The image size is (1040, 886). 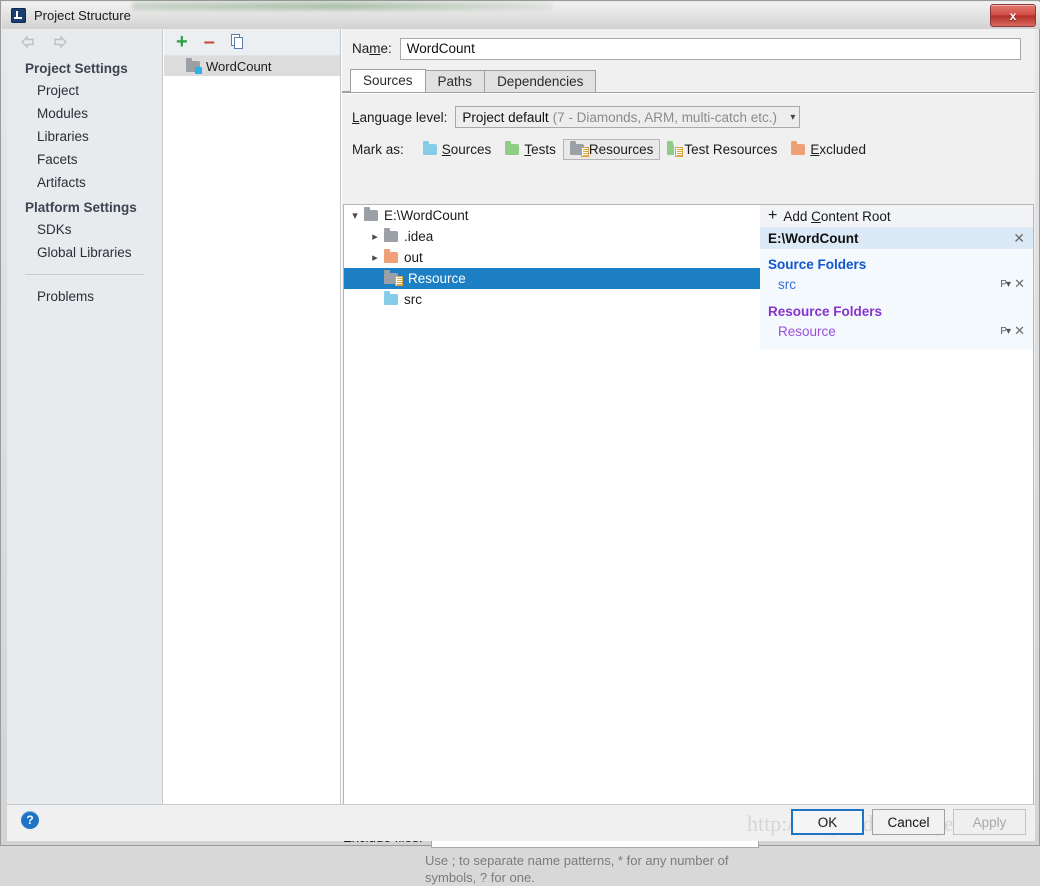 What do you see at coordinates (355, 215) in the screenshot?
I see `twisty-expanded-icon: ▾` at bounding box center [355, 215].